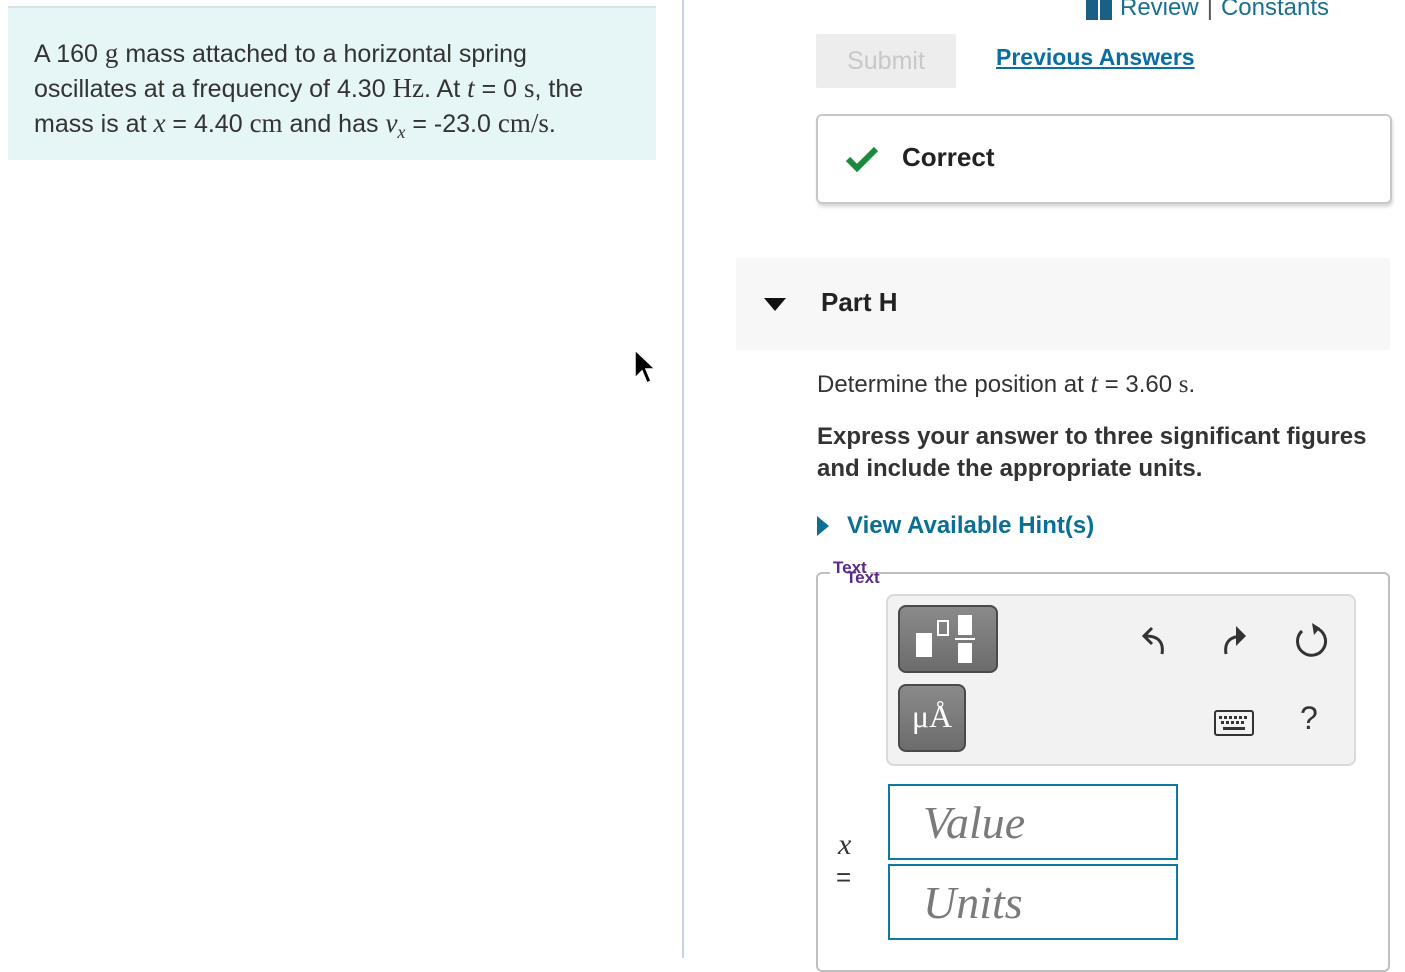  Describe the element at coordinates (845, 844) in the screenshot. I see `answer-variable: x` at that location.